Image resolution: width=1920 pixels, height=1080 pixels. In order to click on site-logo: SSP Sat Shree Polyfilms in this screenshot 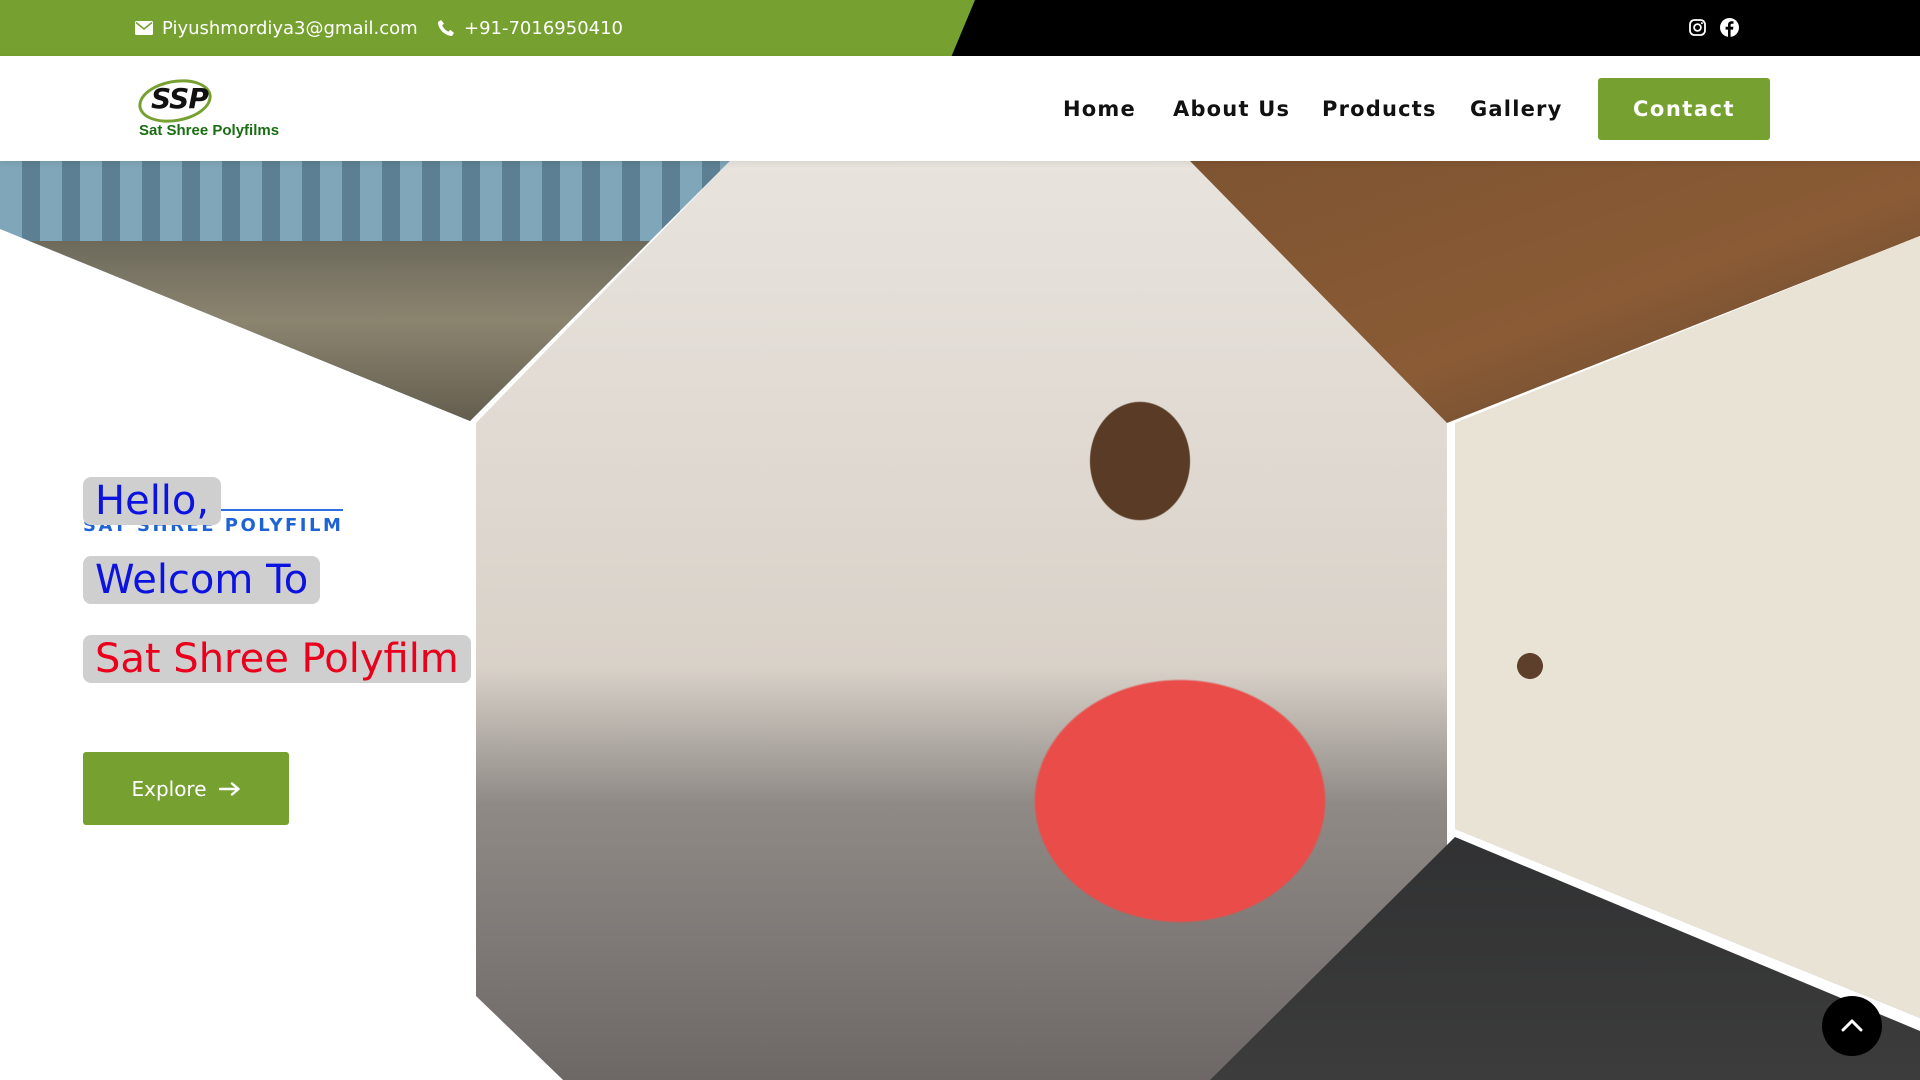, I will do `click(208, 109)`.